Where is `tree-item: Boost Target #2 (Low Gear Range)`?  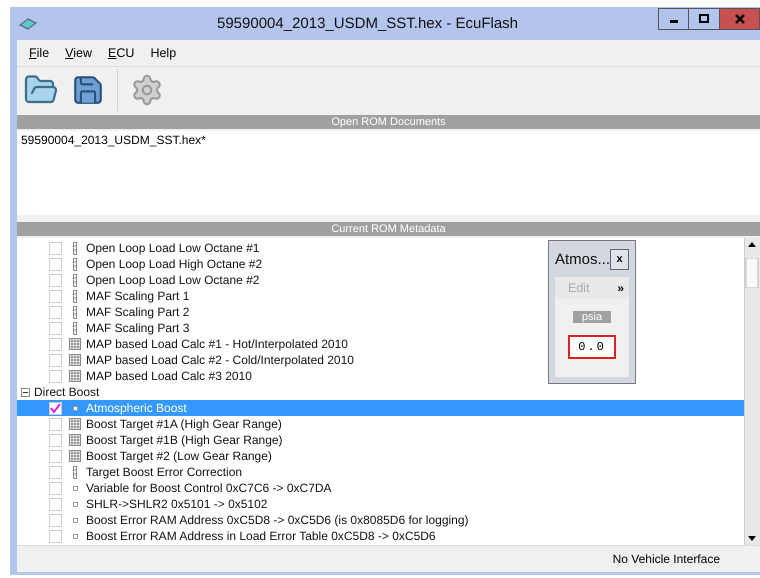
tree-item: Boost Target #2 (Low Gear Range) is located at coordinates (144, 456).